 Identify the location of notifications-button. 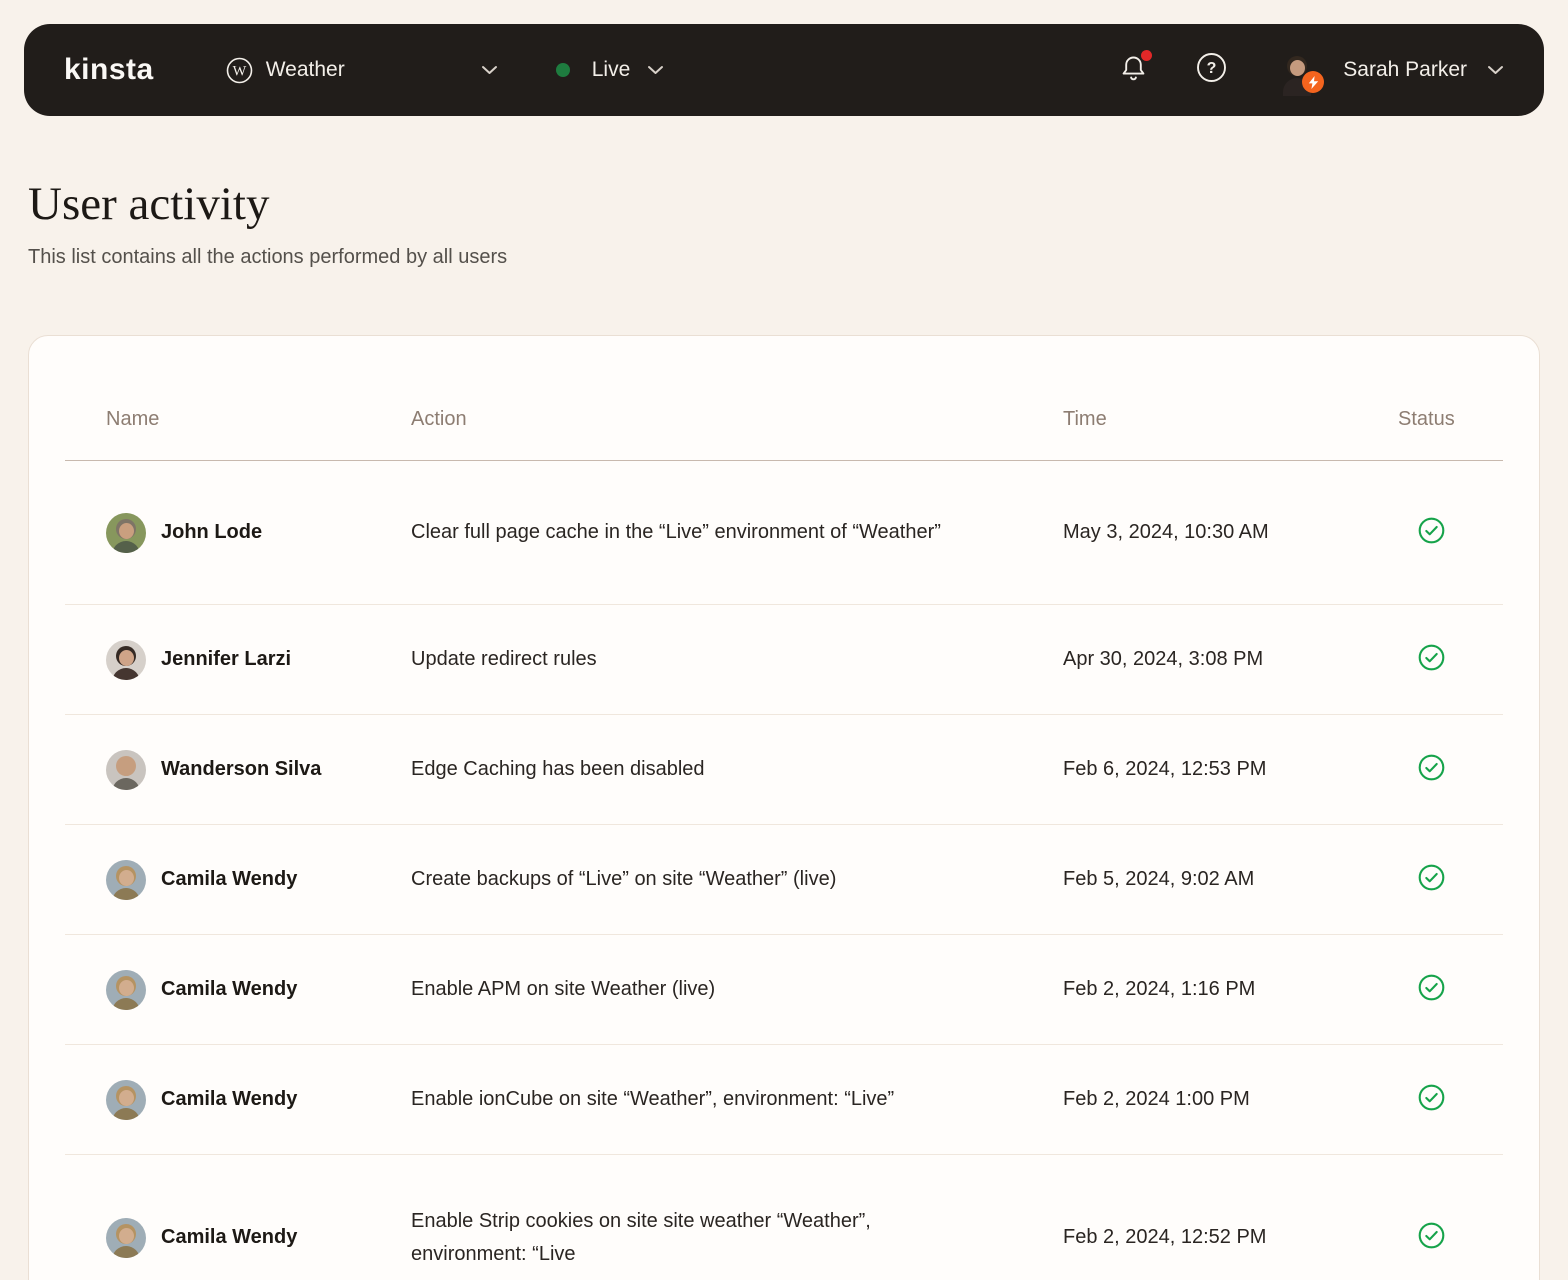
(1136, 68).